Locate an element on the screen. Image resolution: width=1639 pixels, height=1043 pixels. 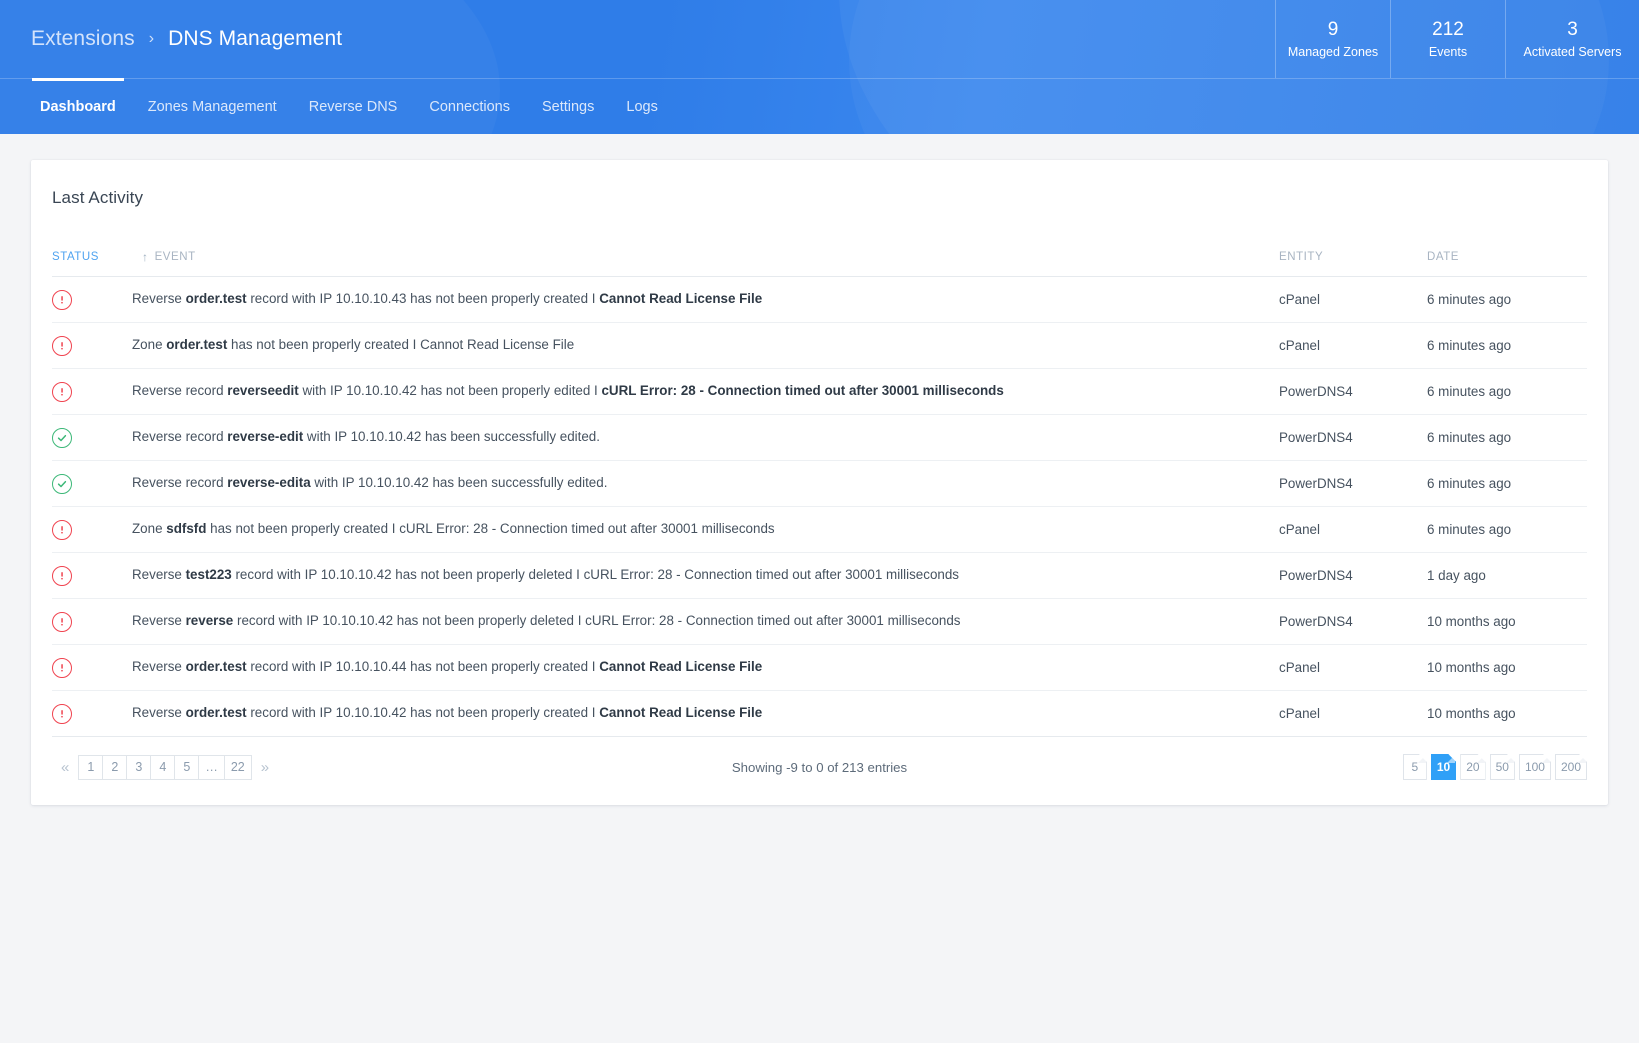
pagination-pages: « 1 2 3 4 5… 22 » is located at coordinates (165, 767).